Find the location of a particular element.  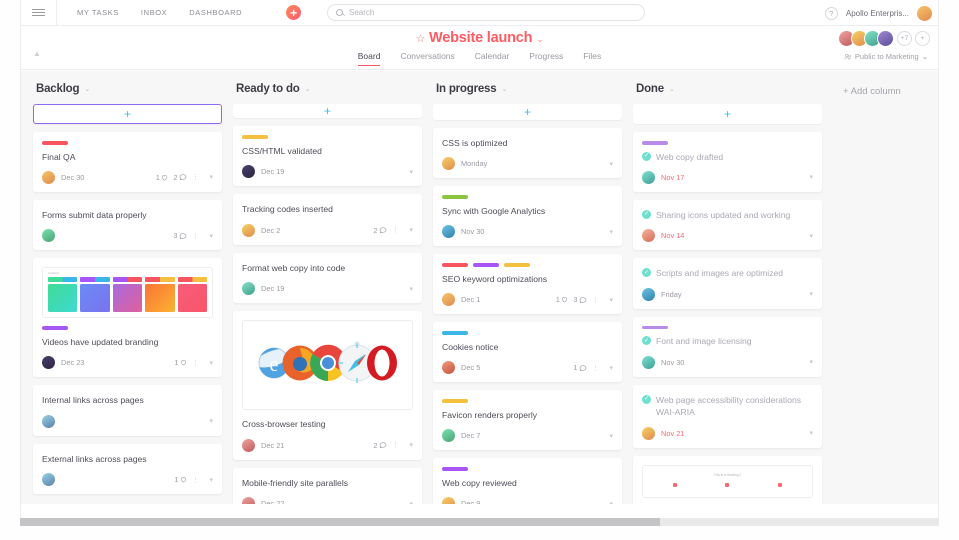

tab-conversations: Conversations is located at coordinates (427, 58).